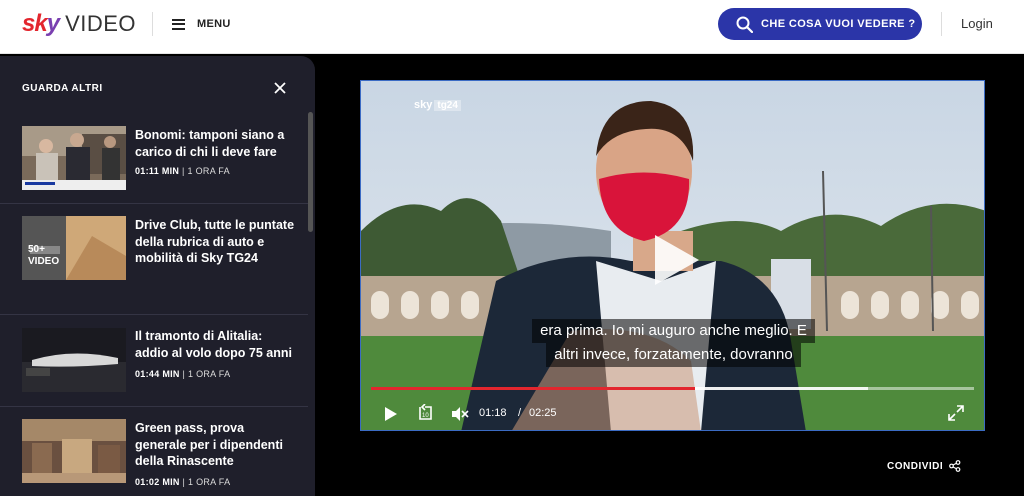 Image resolution: width=1024 pixels, height=496 pixels. I want to click on menu-label: MENU, so click(214, 24).